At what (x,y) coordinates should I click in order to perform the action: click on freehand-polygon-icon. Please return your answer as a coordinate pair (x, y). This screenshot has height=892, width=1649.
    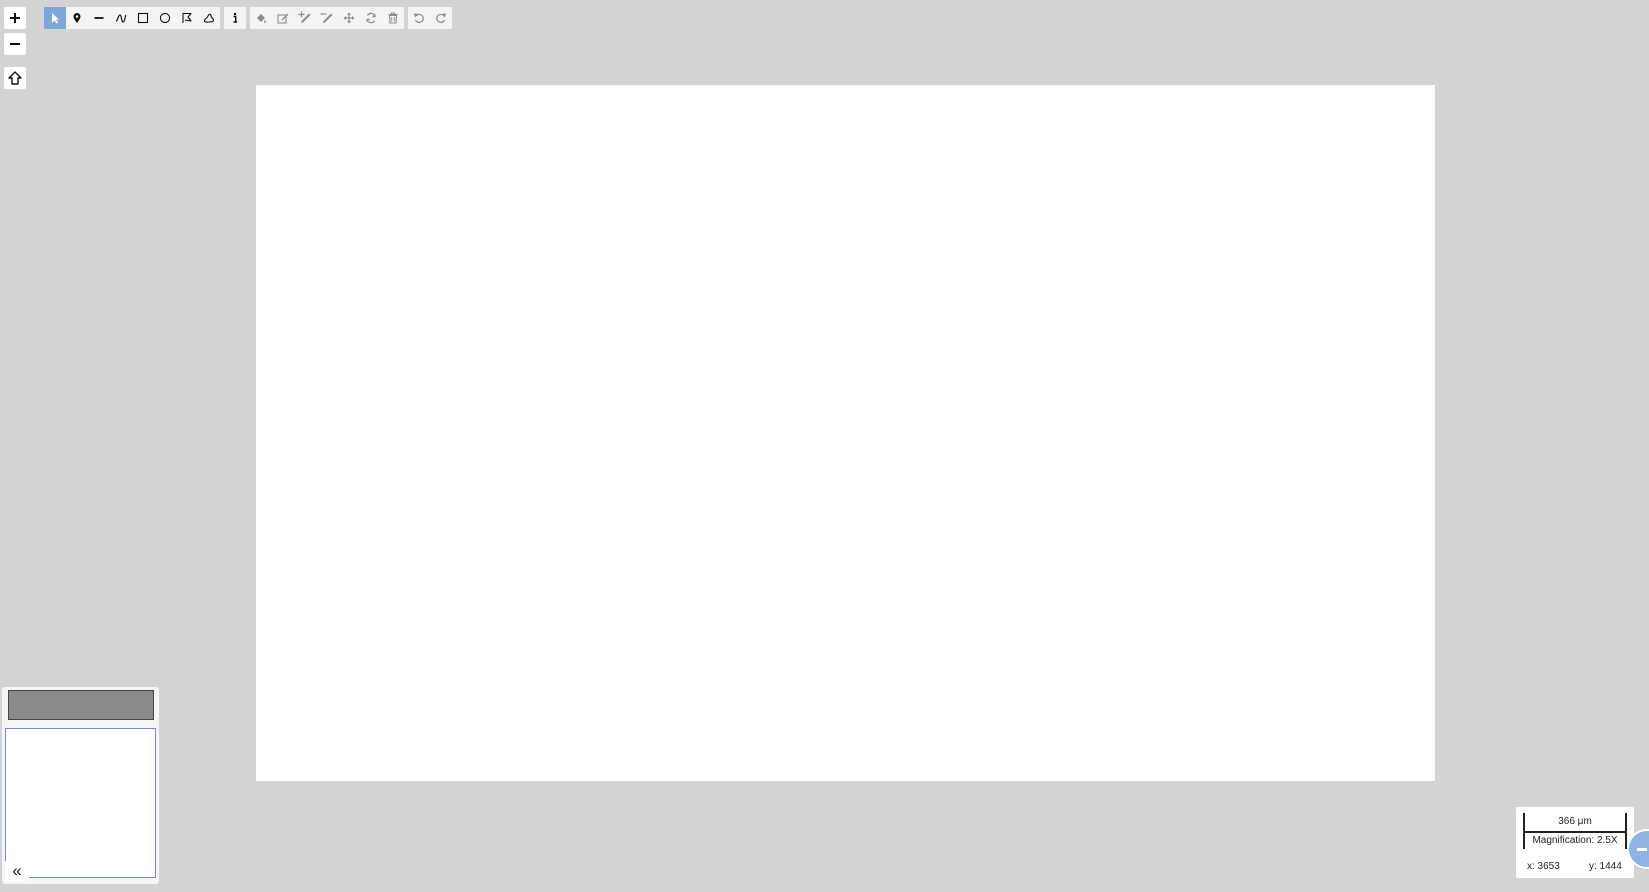
    Looking at the image, I should click on (209, 18).